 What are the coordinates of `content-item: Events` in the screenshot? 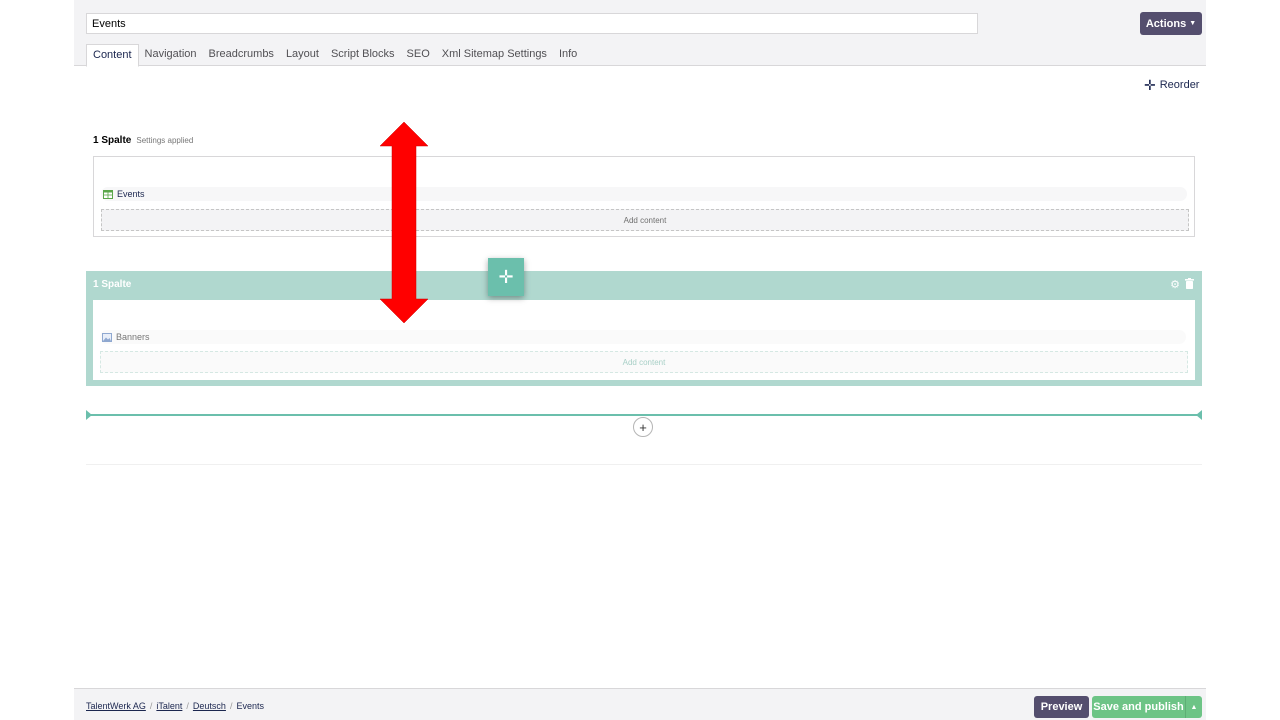 It's located at (644, 194).